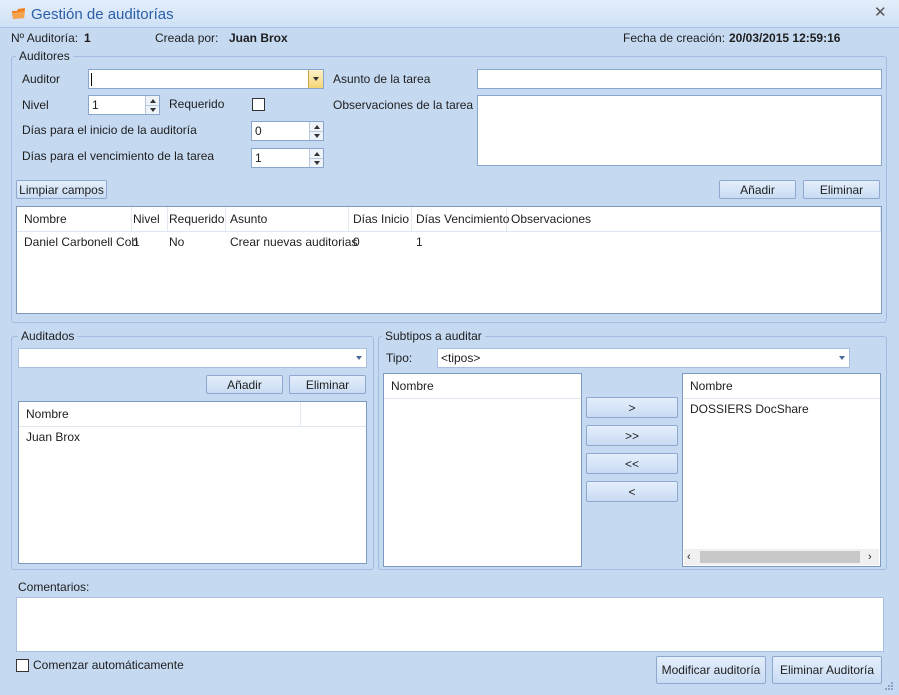 The width and height of the screenshot is (899, 695). What do you see at coordinates (35, 105) in the screenshot?
I see `nivel-label: Nivel` at bounding box center [35, 105].